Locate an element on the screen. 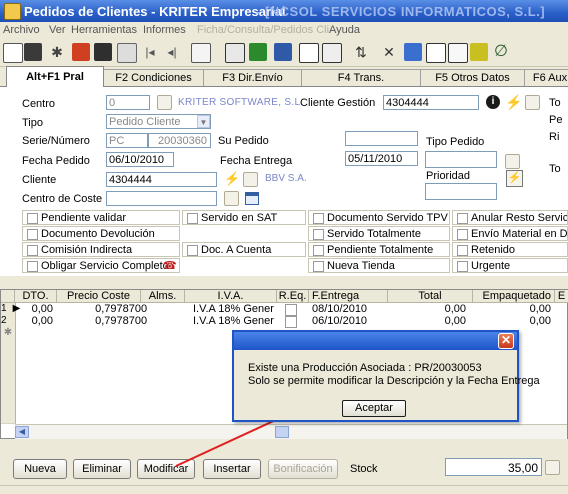 The width and height of the screenshot is (568, 494). stock-lookup-button is located at coordinates (552, 467).